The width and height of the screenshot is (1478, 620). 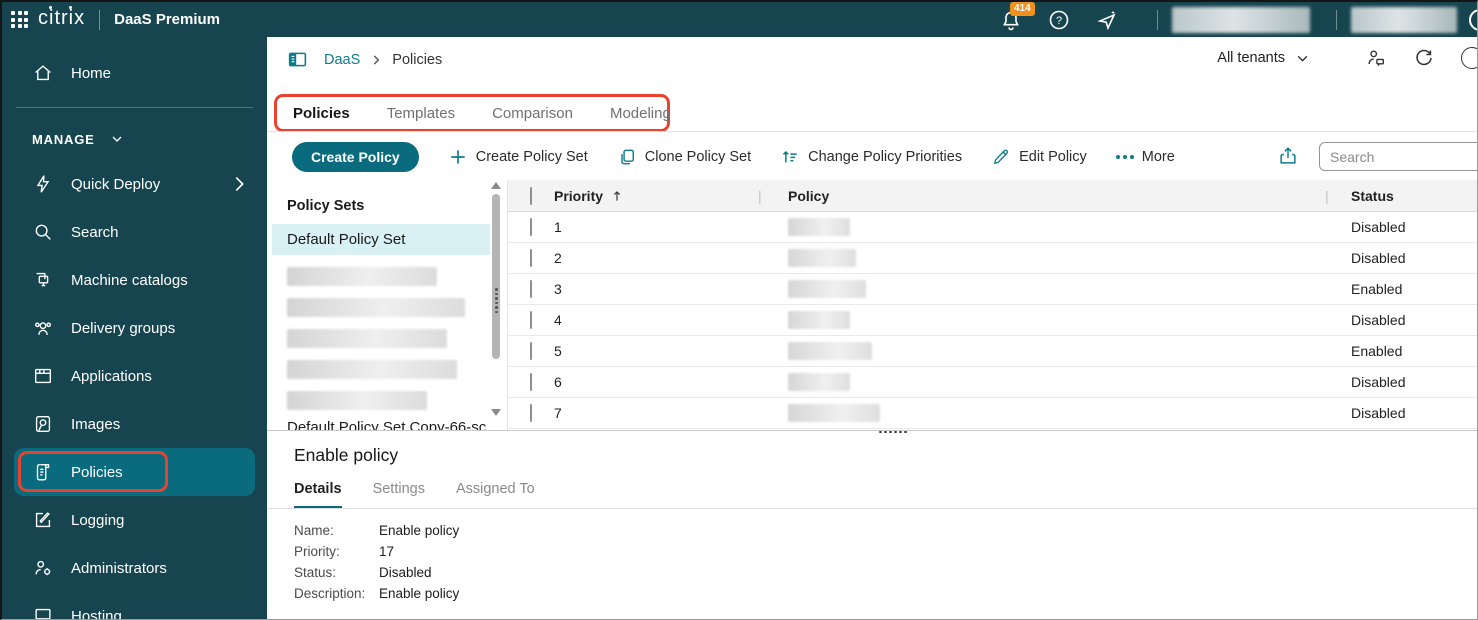 I want to click on panel-resize-handle, so click(x=496, y=300).